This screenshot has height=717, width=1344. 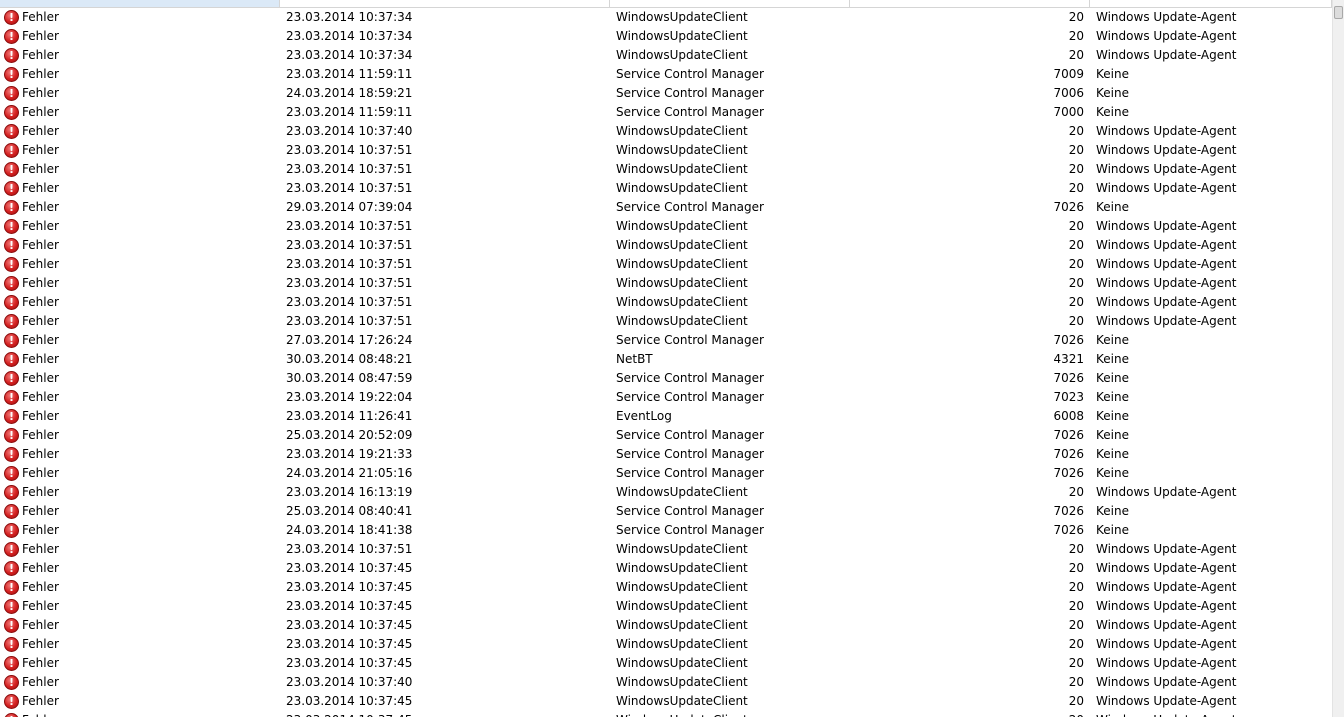 I want to click on date-cell: 30.03.2014 08:47:59, so click(x=349, y=378).